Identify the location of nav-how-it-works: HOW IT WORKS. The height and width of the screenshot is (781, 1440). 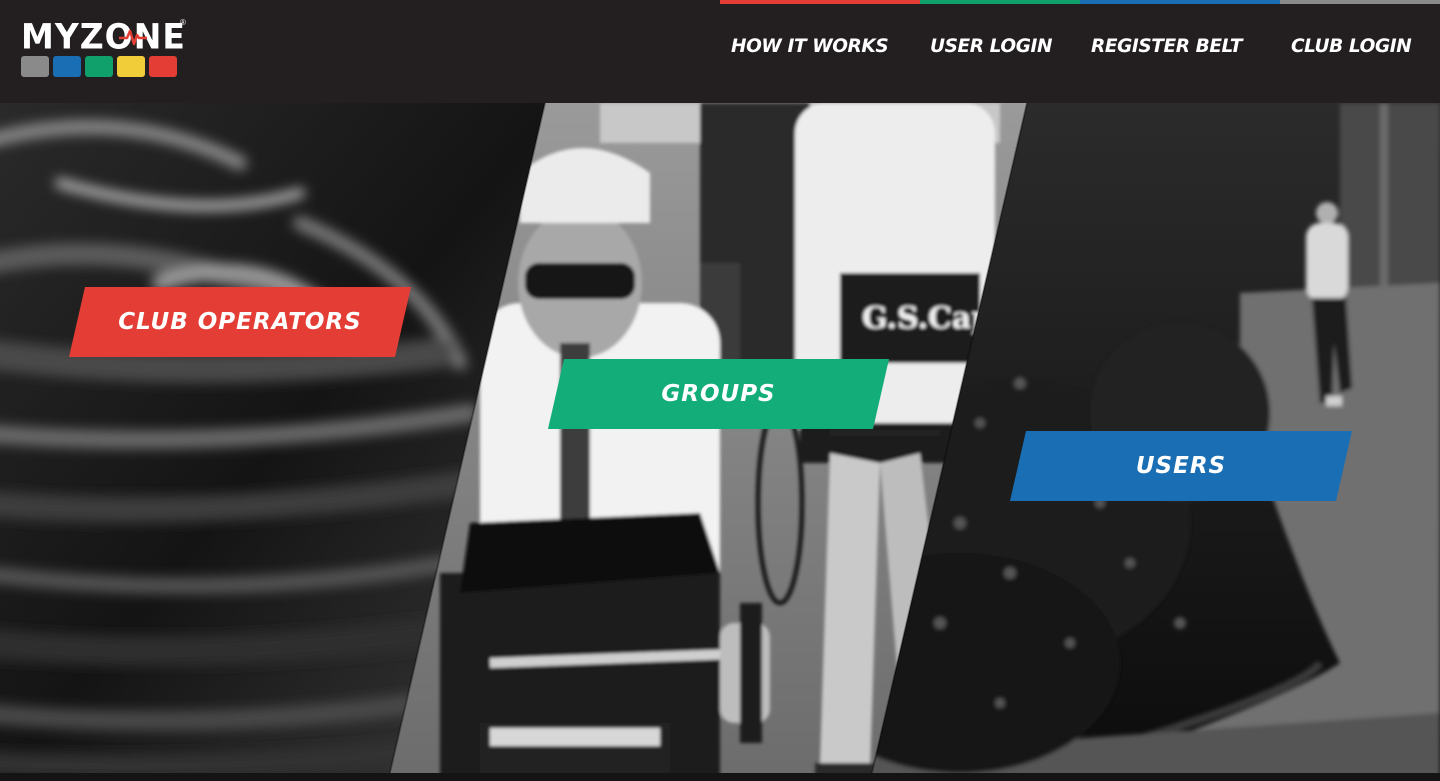
(810, 46).